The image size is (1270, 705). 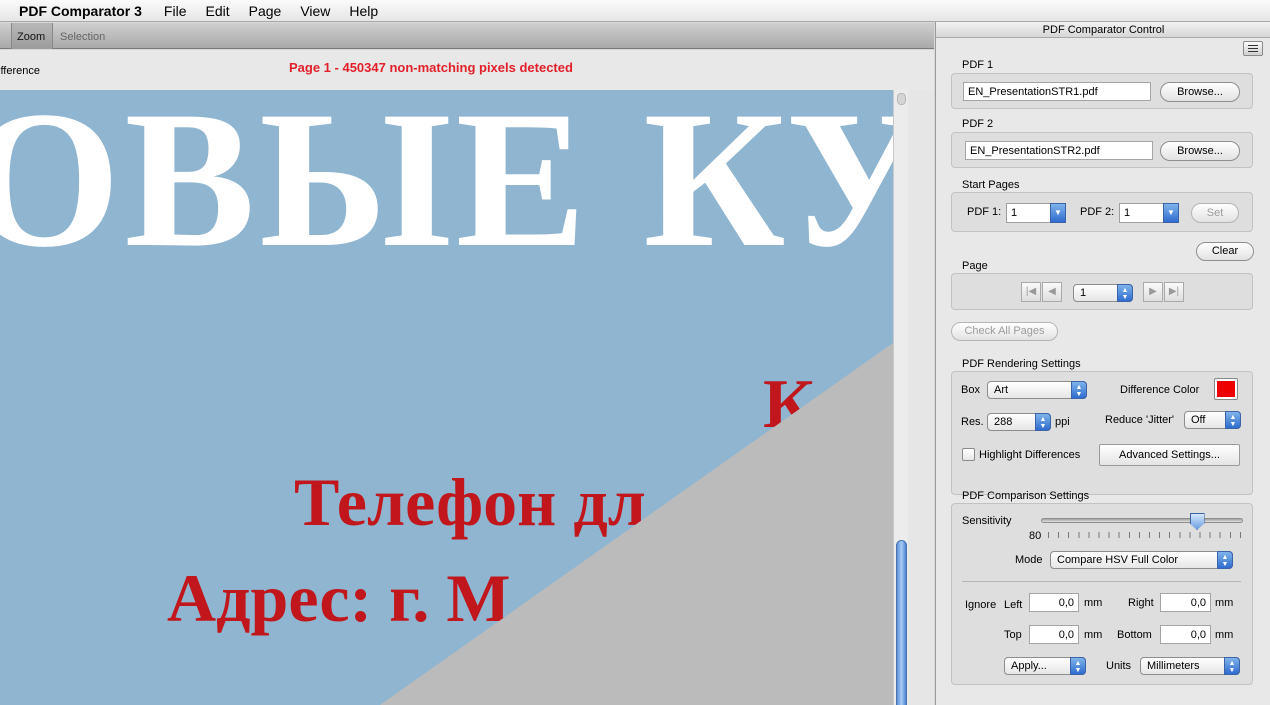 What do you see at coordinates (1059, 150) in the screenshot?
I see `pdf2-file-field: EN_PresentationSTR2.pdf` at bounding box center [1059, 150].